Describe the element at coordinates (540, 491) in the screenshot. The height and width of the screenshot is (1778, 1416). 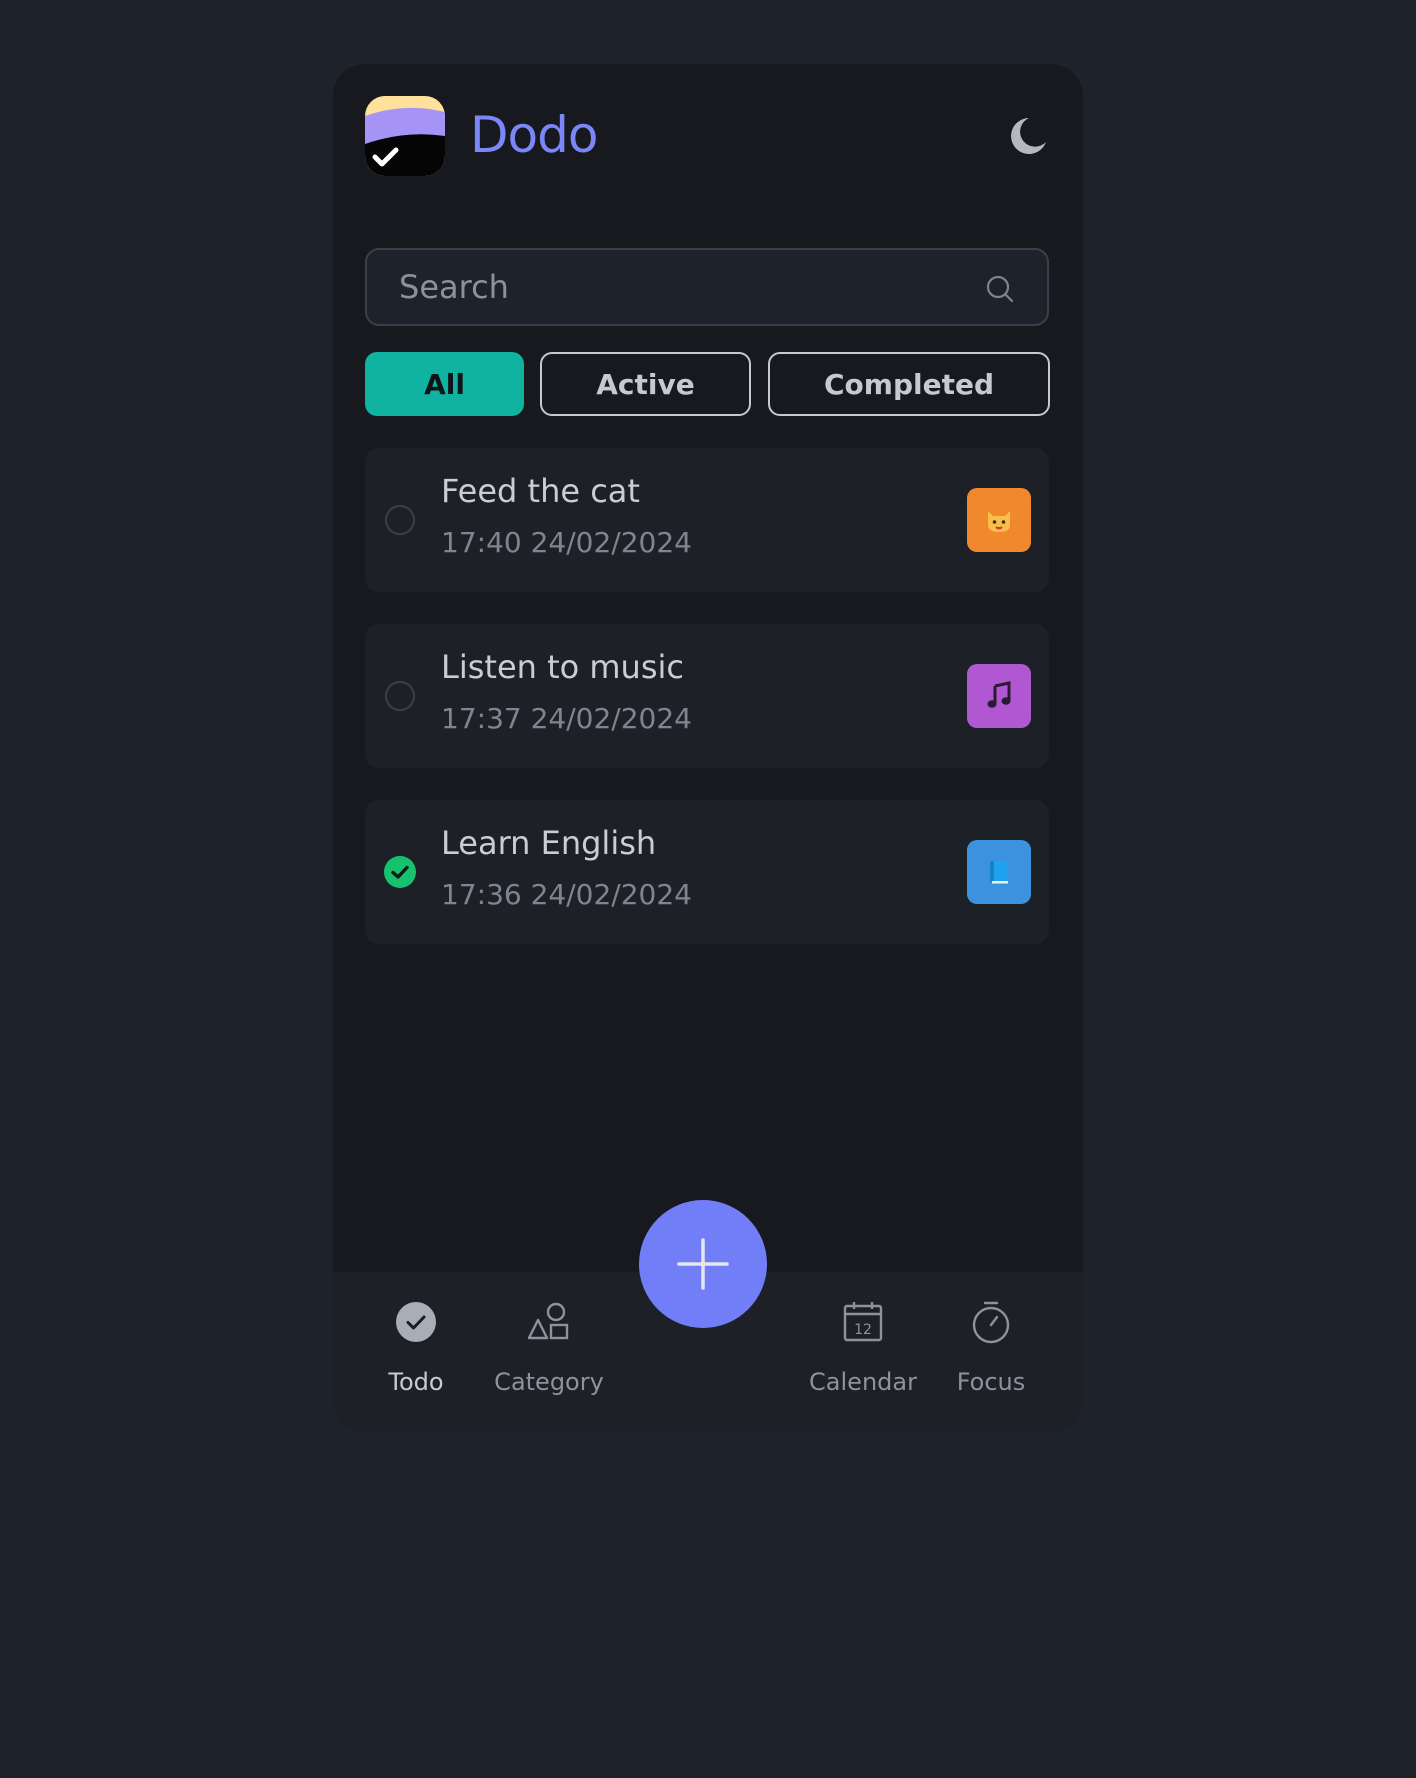
I see `task-title: Feed the cat` at that location.